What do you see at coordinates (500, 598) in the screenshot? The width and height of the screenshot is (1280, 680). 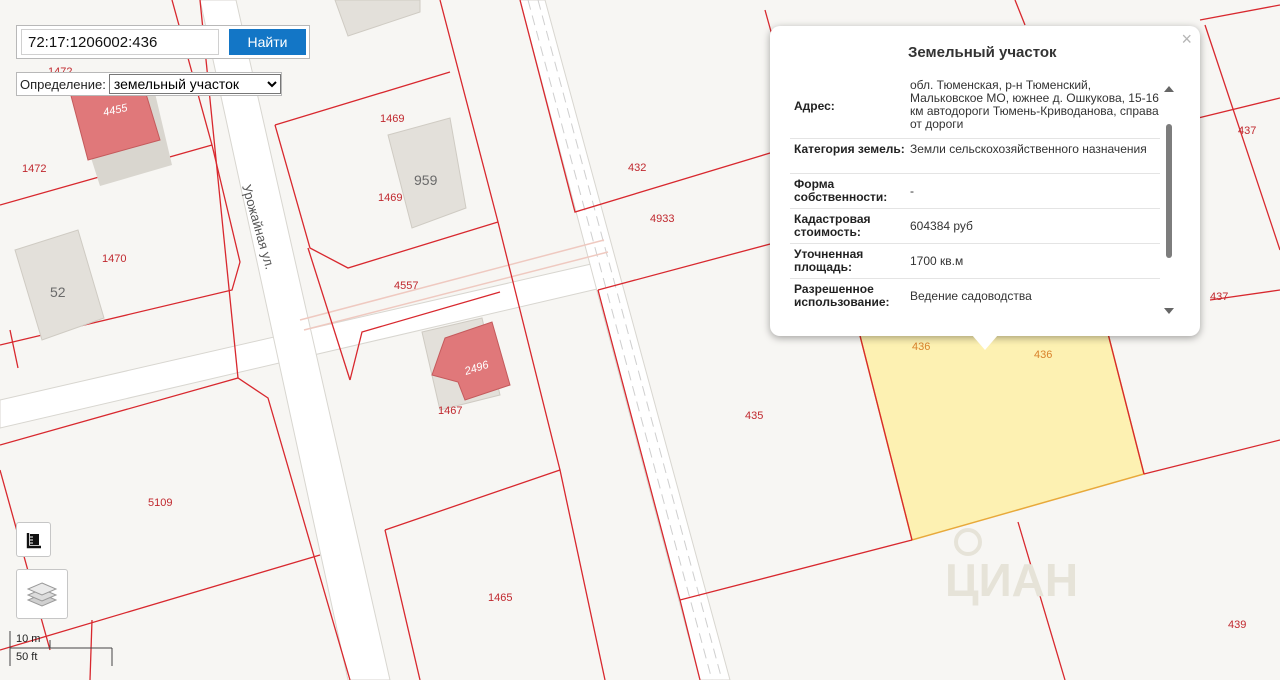 I see `parcel-label: 1465` at bounding box center [500, 598].